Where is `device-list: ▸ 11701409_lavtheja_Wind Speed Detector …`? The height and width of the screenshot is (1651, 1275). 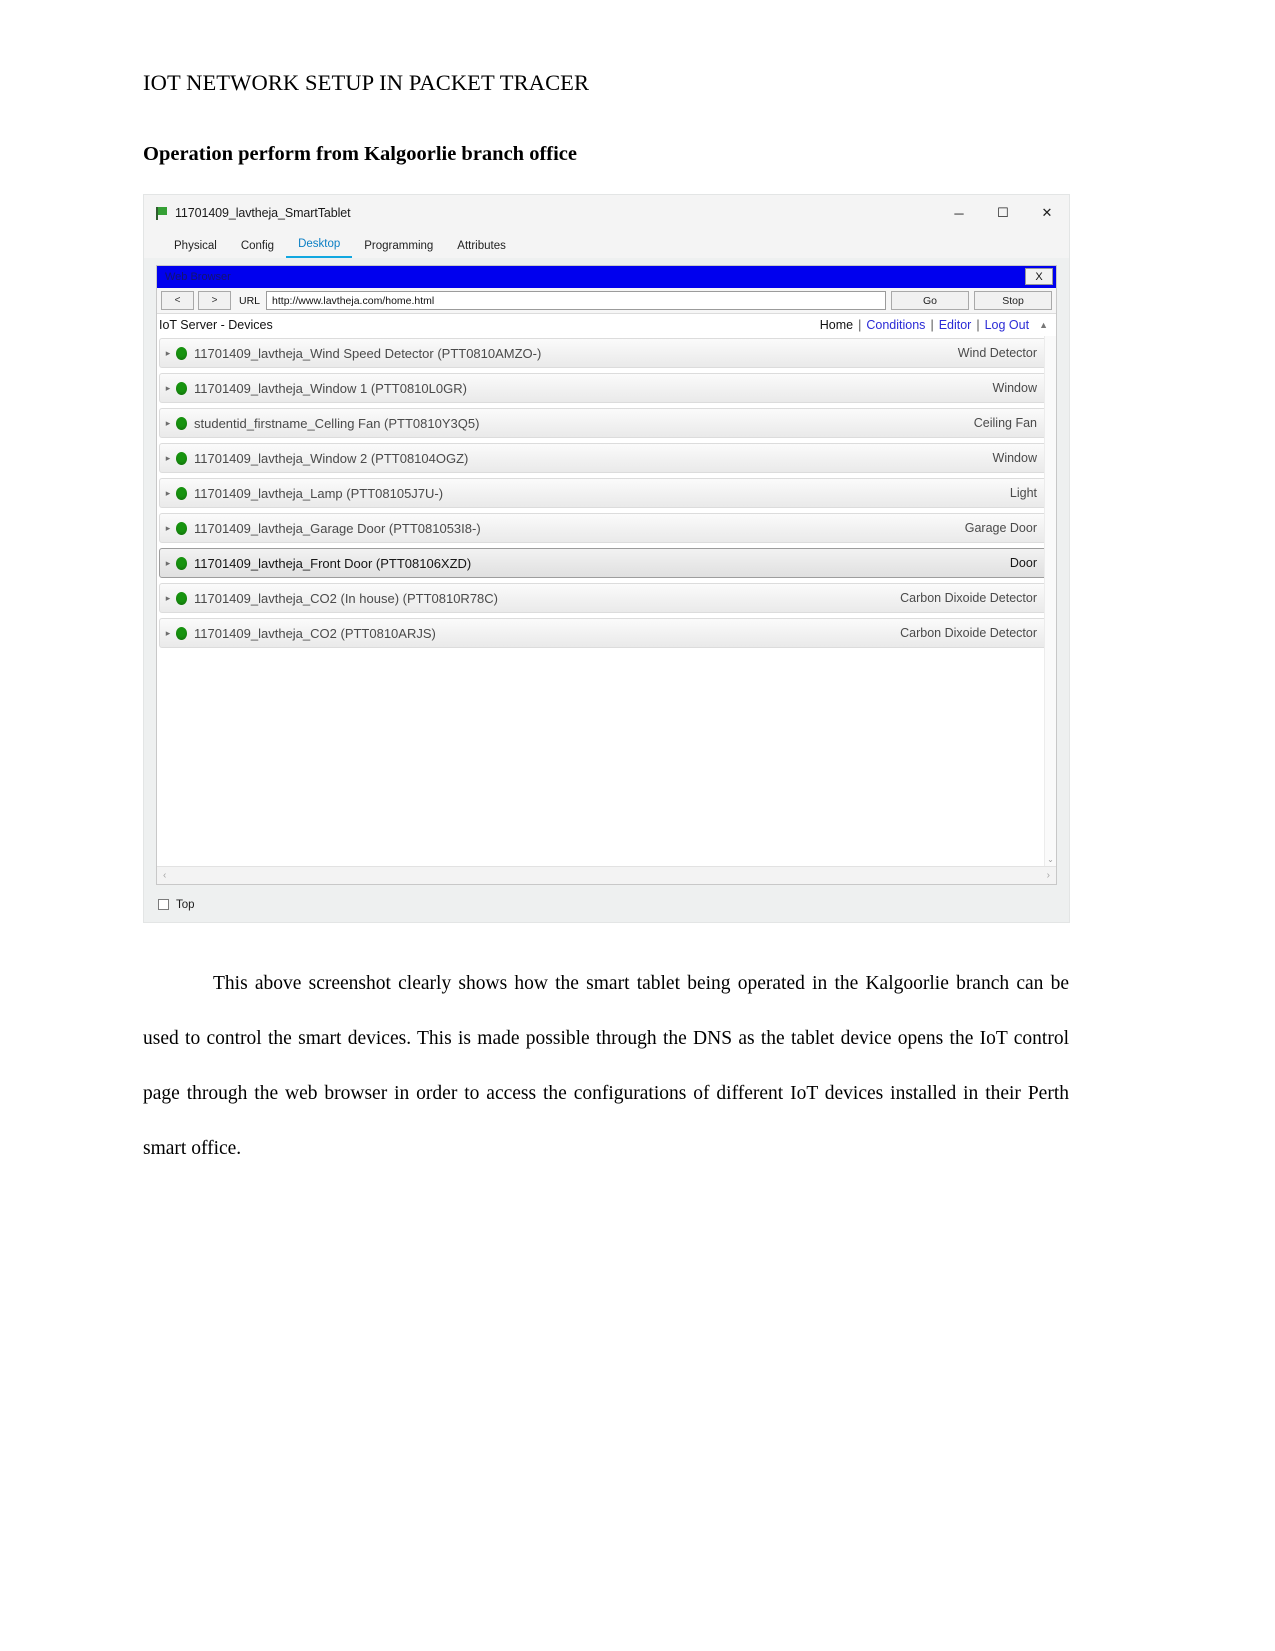
device-list: ▸ 11701409_lavtheja_Wind Speed Detector … is located at coordinates (606, 492).